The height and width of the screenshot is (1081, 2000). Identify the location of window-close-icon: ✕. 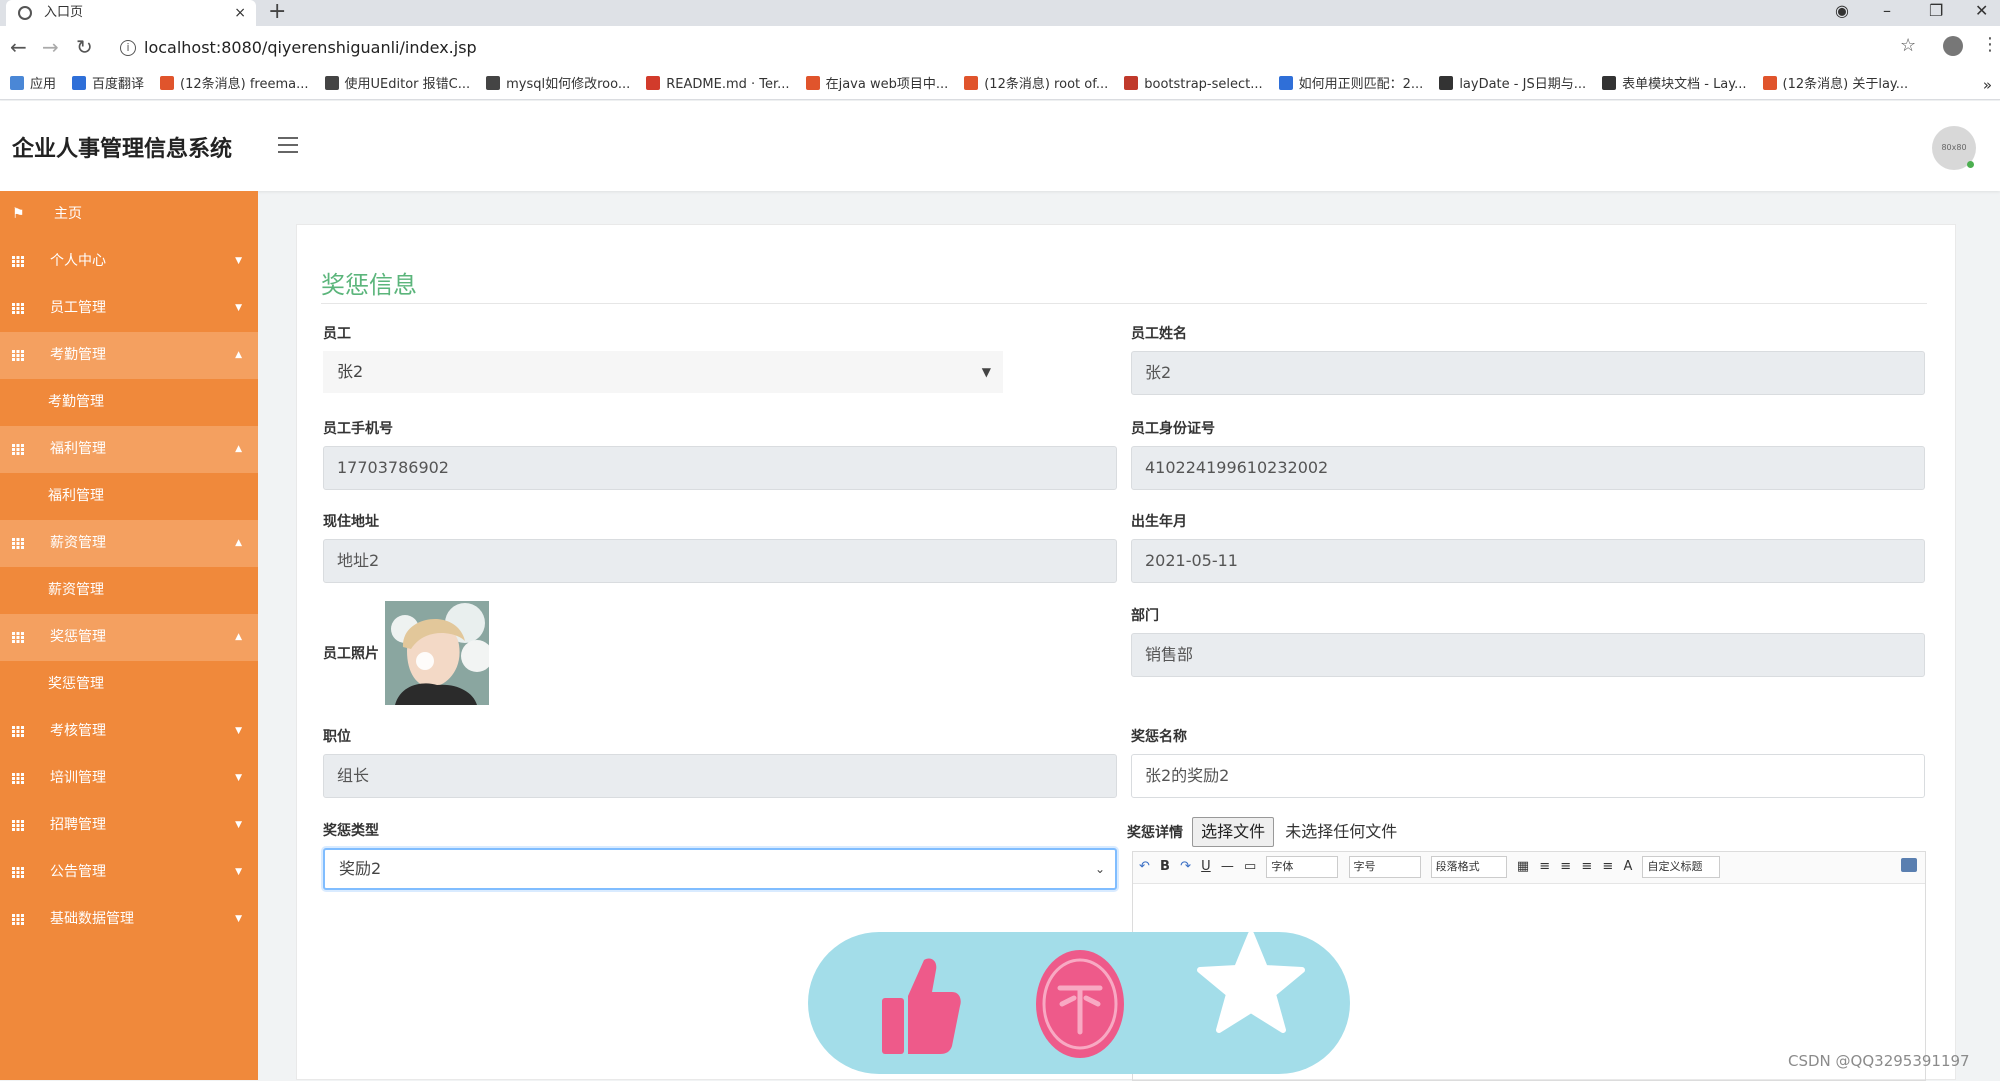
(1981, 13).